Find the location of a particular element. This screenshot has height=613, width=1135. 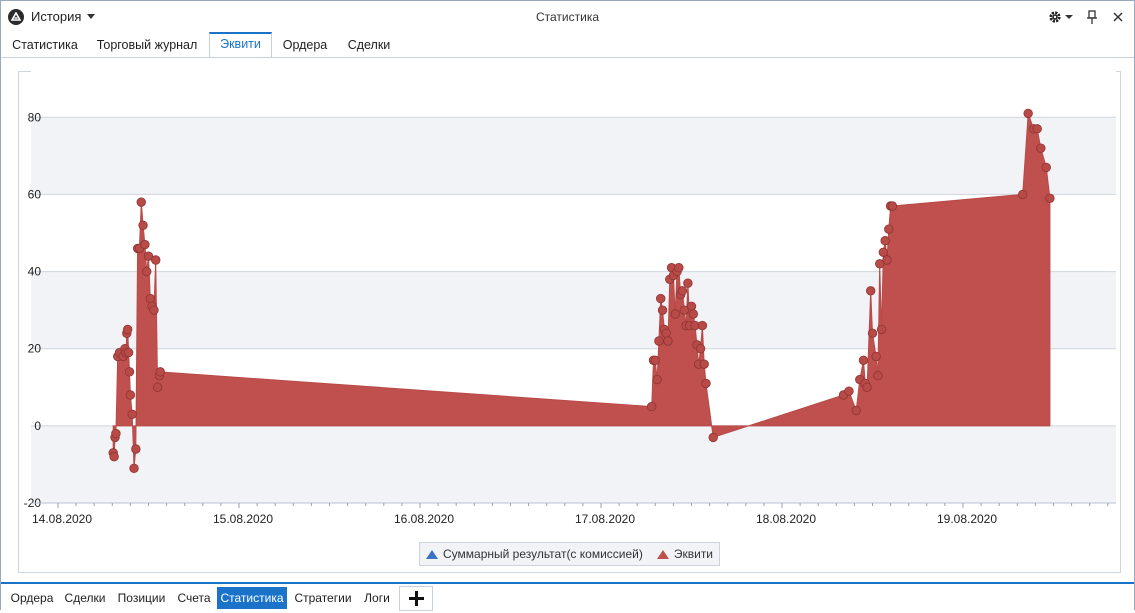

x-tick-label: 18.08.2020 is located at coordinates (786, 519).